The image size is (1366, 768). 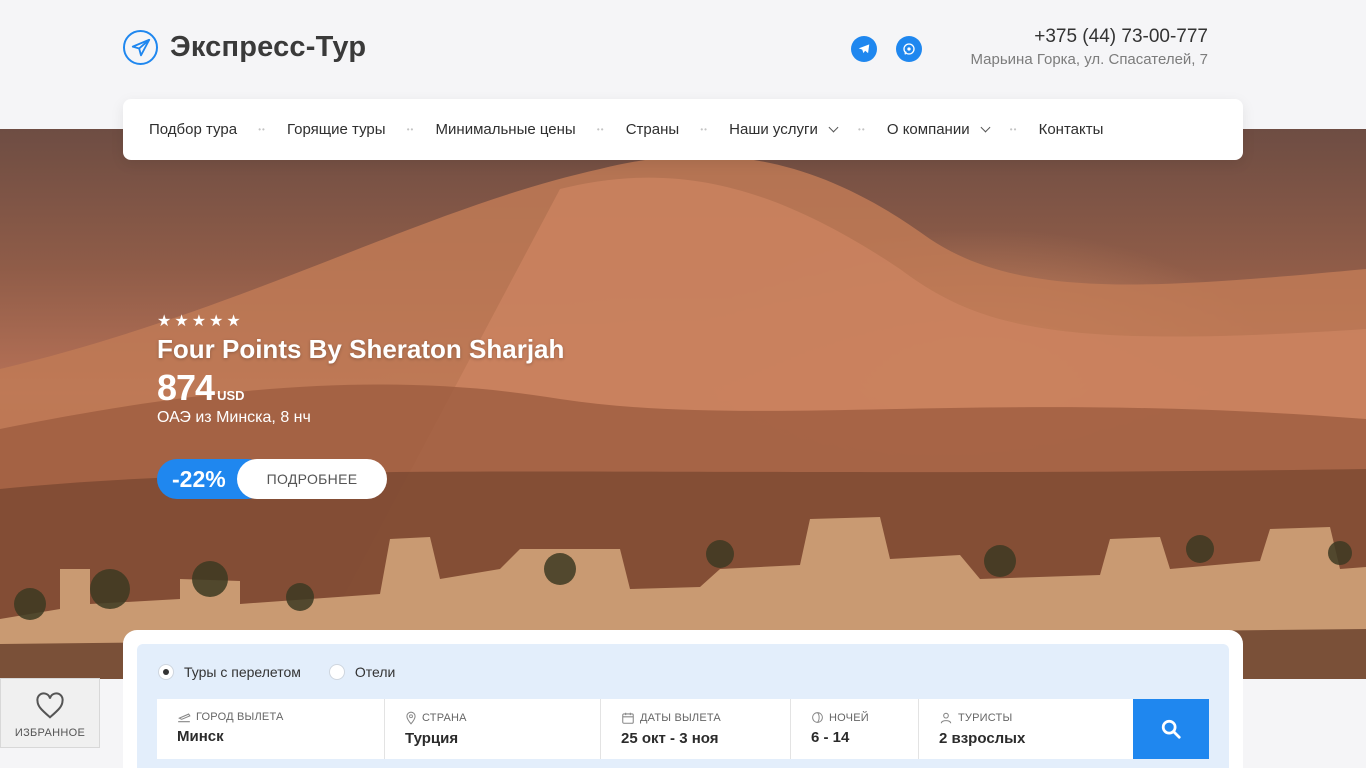 What do you see at coordinates (242, 672) in the screenshot?
I see `radio-label: Туры с перелетом` at bounding box center [242, 672].